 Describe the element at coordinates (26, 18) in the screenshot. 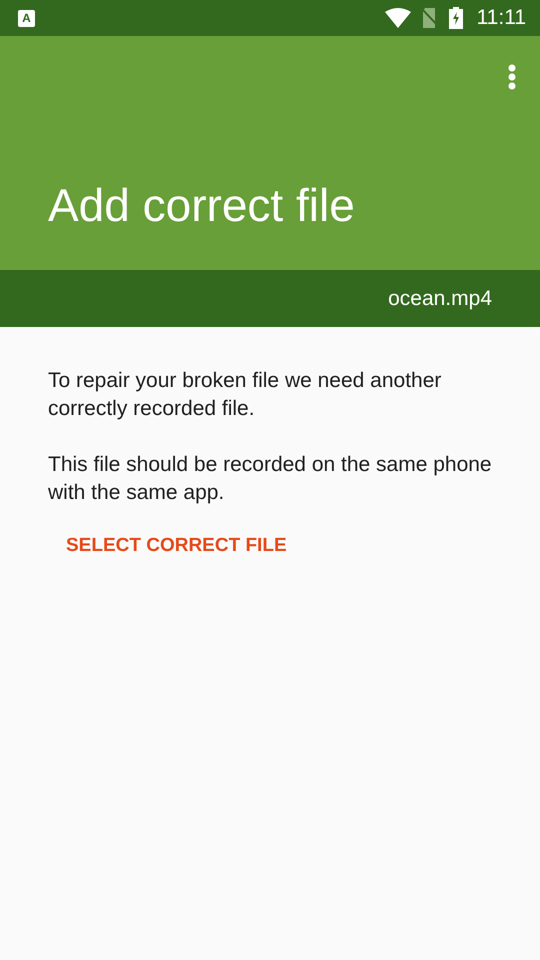

I see `notification-icon: A` at that location.